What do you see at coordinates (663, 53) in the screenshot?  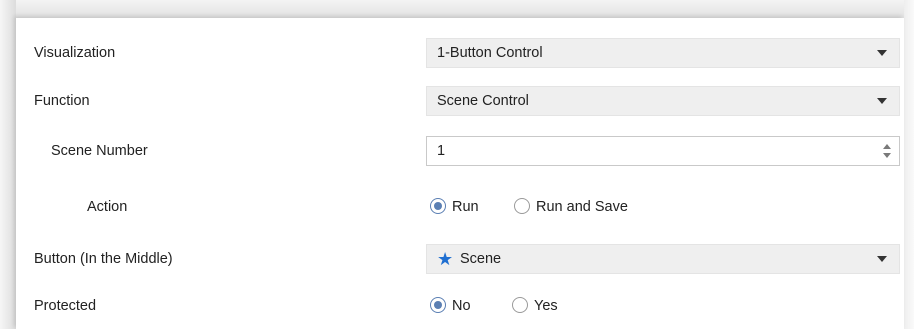 I see `visualization-select: 1-Button Control` at bounding box center [663, 53].